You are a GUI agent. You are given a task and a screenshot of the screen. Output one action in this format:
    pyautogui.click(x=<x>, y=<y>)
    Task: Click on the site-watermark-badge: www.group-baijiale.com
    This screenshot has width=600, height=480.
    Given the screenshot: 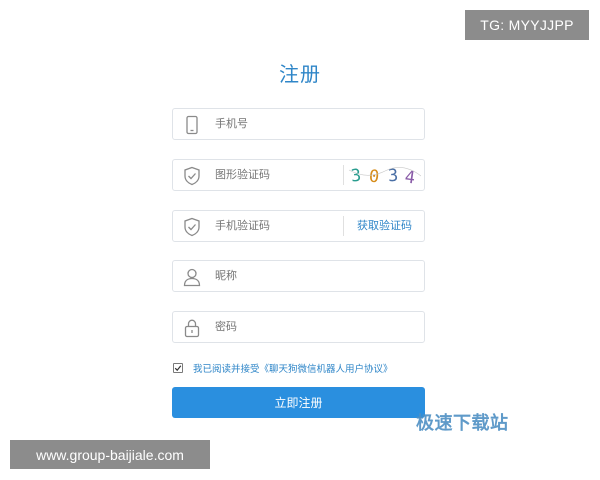 What is the action you would take?
    pyautogui.click(x=110, y=454)
    